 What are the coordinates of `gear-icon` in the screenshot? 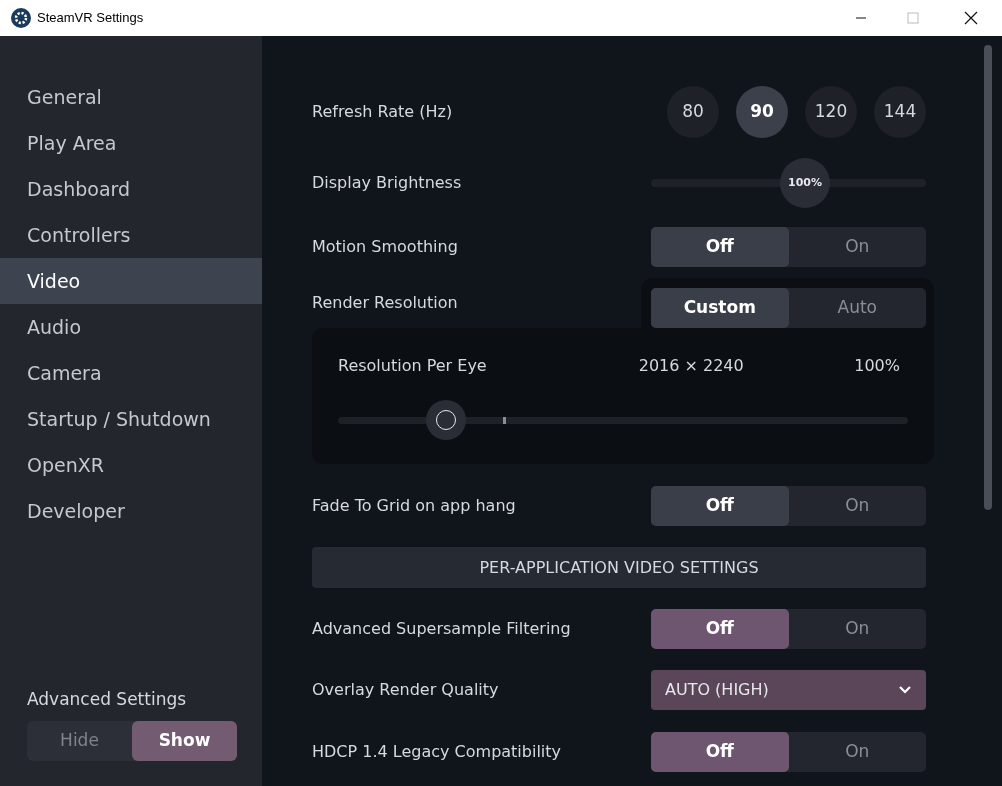 It's located at (21, 18).